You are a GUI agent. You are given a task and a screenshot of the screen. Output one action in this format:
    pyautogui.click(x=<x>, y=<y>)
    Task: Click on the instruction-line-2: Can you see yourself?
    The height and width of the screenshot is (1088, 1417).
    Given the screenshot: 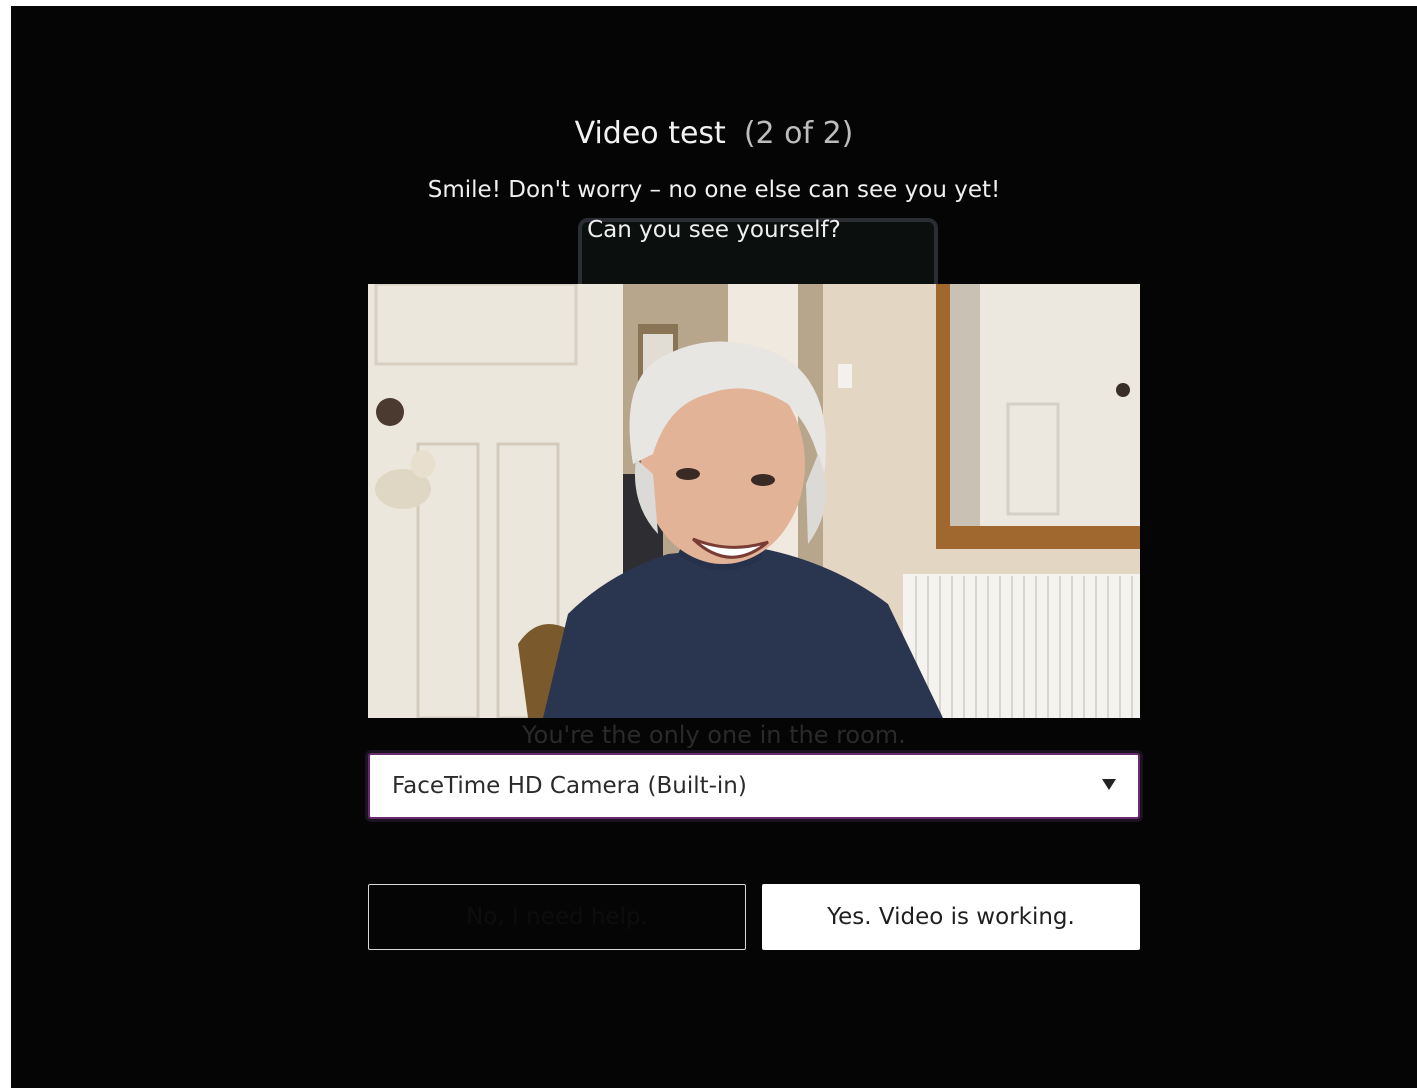 What is the action you would take?
    pyautogui.click(x=714, y=230)
    